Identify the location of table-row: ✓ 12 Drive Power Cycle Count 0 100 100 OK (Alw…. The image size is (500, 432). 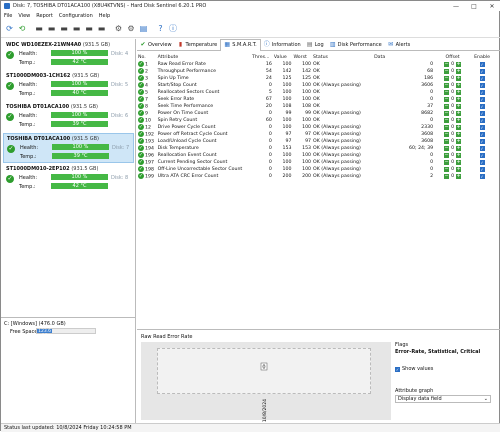
(315, 127).